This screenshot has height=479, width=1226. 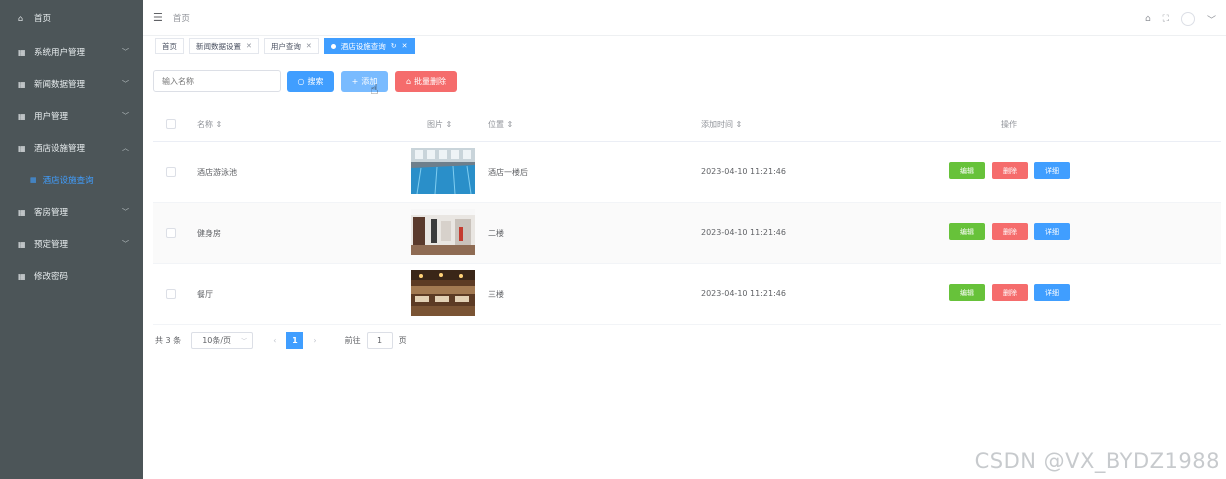 What do you see at coordinates (71, 52) in the screenshot?
I see `sidebar-item-system-users: ▦ 系统用户管理 ﹀` at bounding box center [71, 52].